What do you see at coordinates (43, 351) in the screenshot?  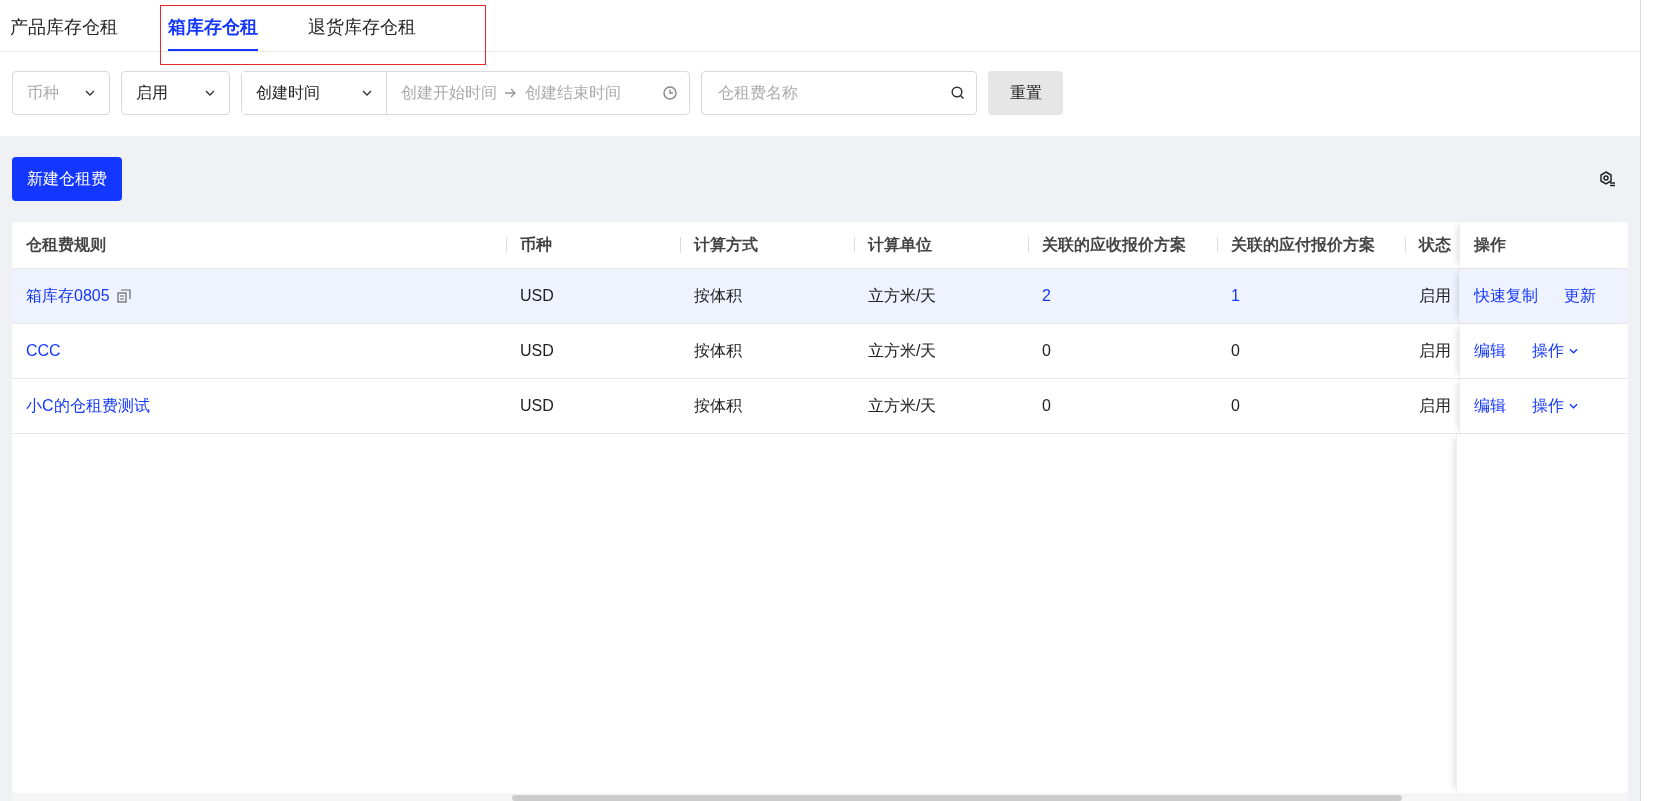 I see `rule-link: CCC` at bounding box center [43, 351].